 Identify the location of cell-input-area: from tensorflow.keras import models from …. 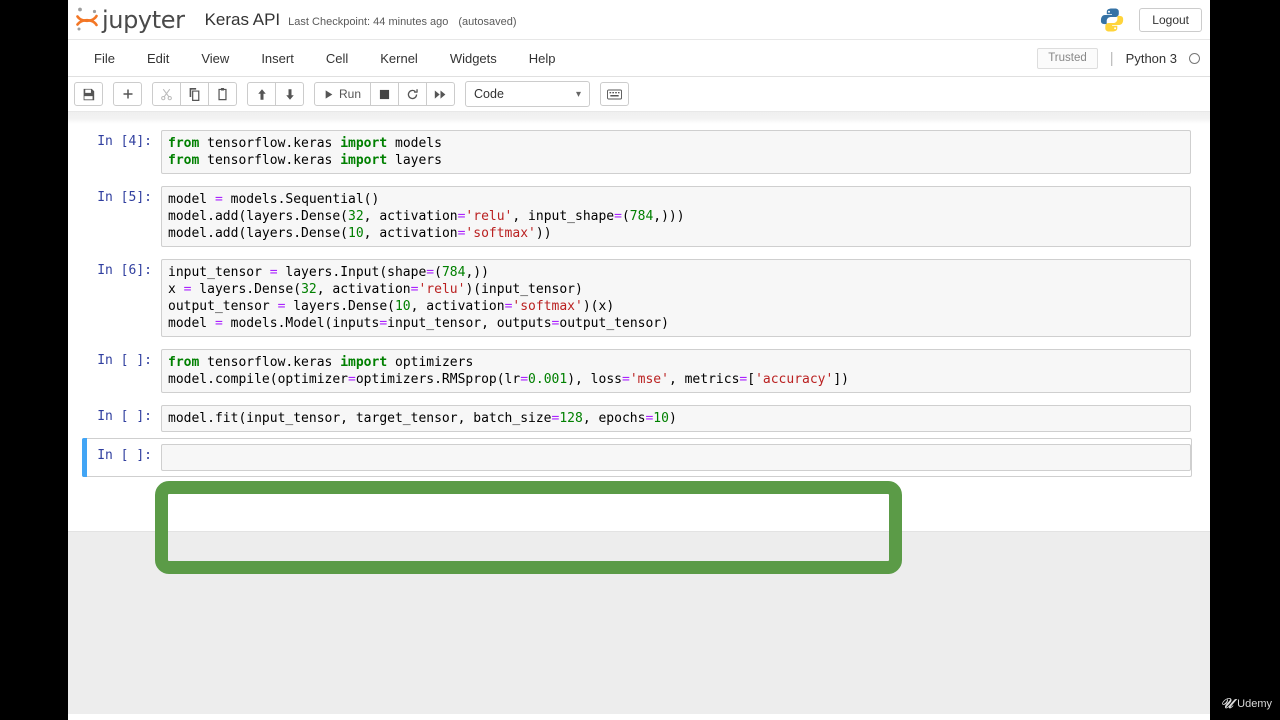
(676, 152).